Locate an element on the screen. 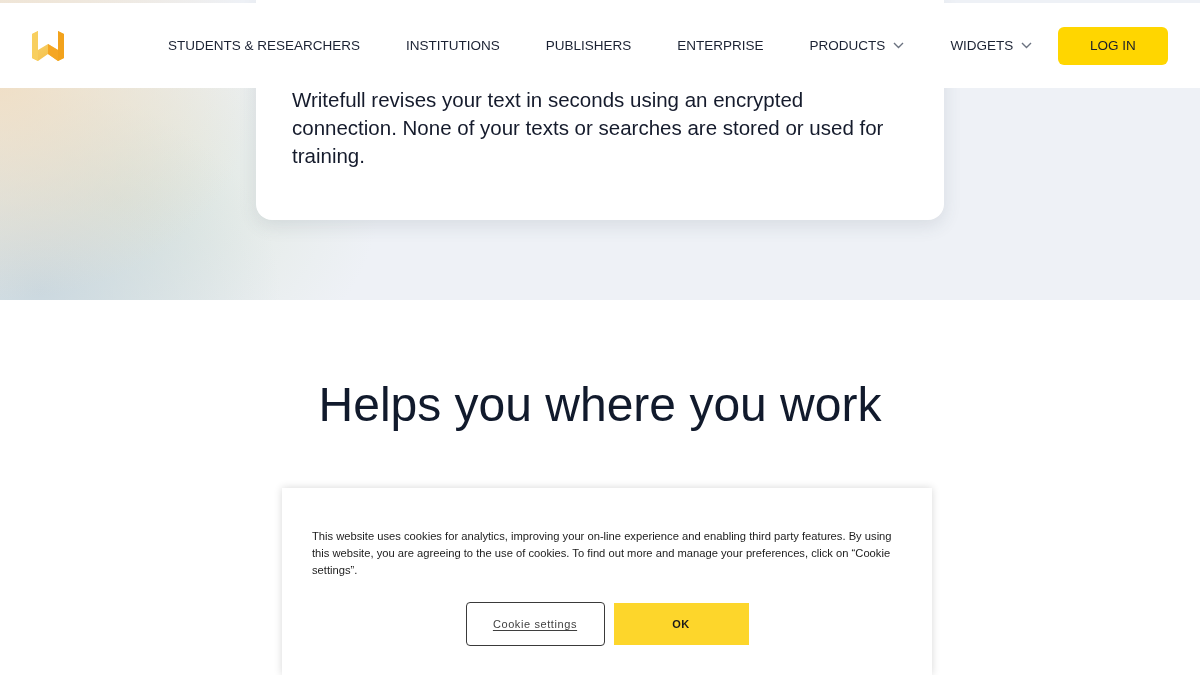  nav-menu-link: PRODUCTS is located at coordinates (857, 45).